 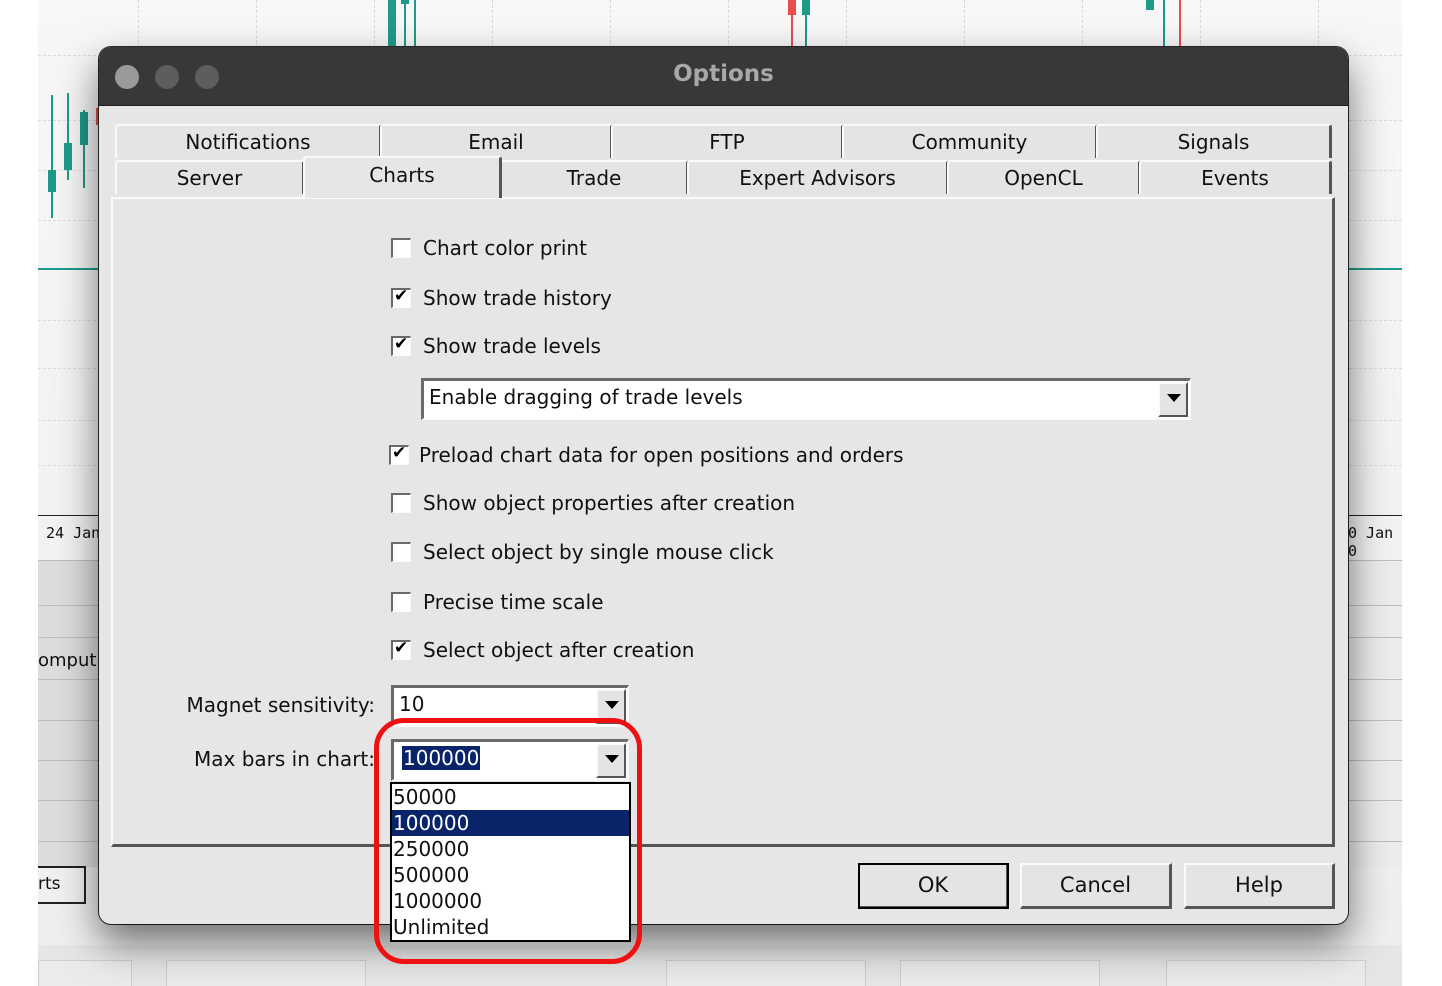 What do you see at coordinates (496, 141) in the screenshot?
I see `tab-email: Email` at bounding box center [496, 141].